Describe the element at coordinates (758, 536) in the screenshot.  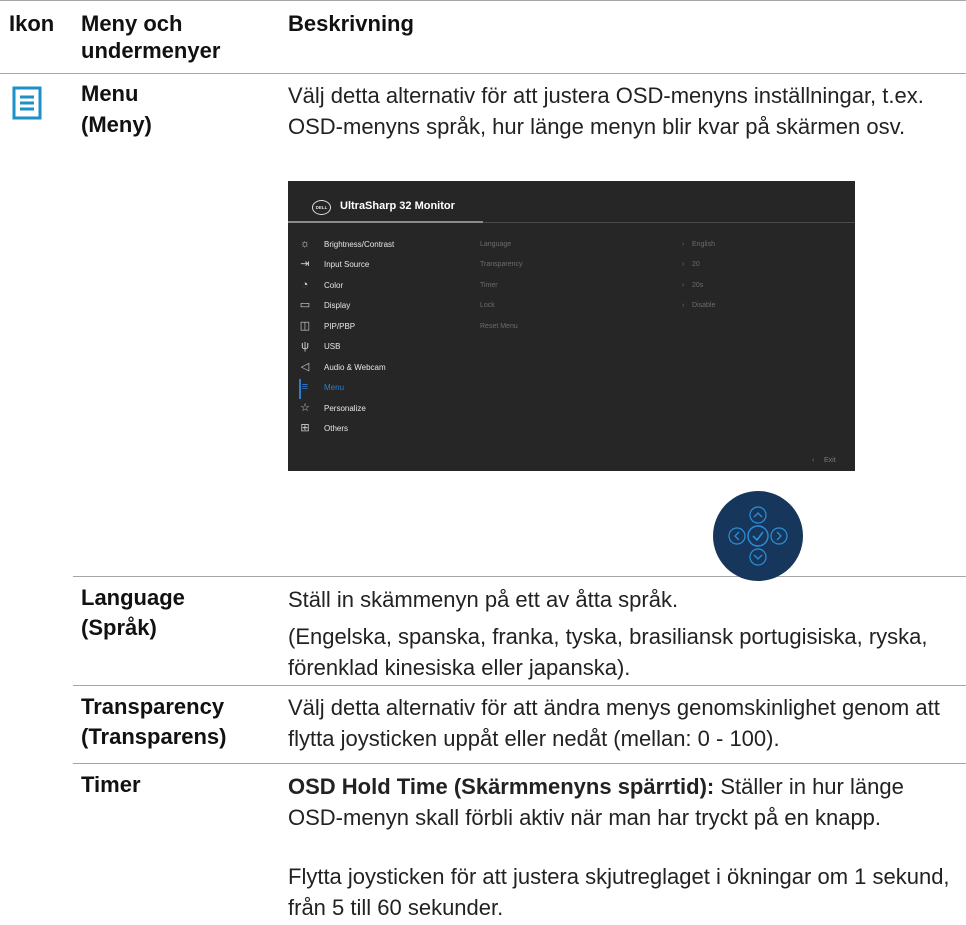
I see `joystick-icon` at that location.